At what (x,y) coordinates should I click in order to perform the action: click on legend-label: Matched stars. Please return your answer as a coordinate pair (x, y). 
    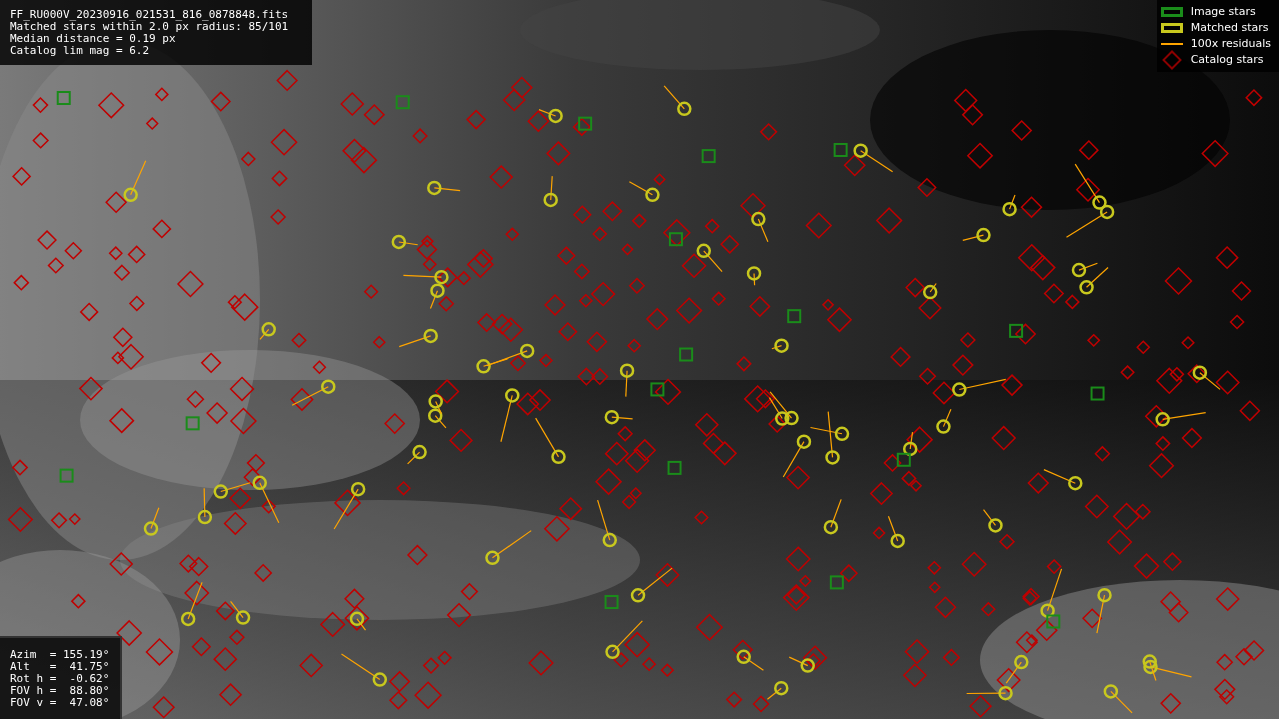
    Looking at the image, I should click on (1229, 28).